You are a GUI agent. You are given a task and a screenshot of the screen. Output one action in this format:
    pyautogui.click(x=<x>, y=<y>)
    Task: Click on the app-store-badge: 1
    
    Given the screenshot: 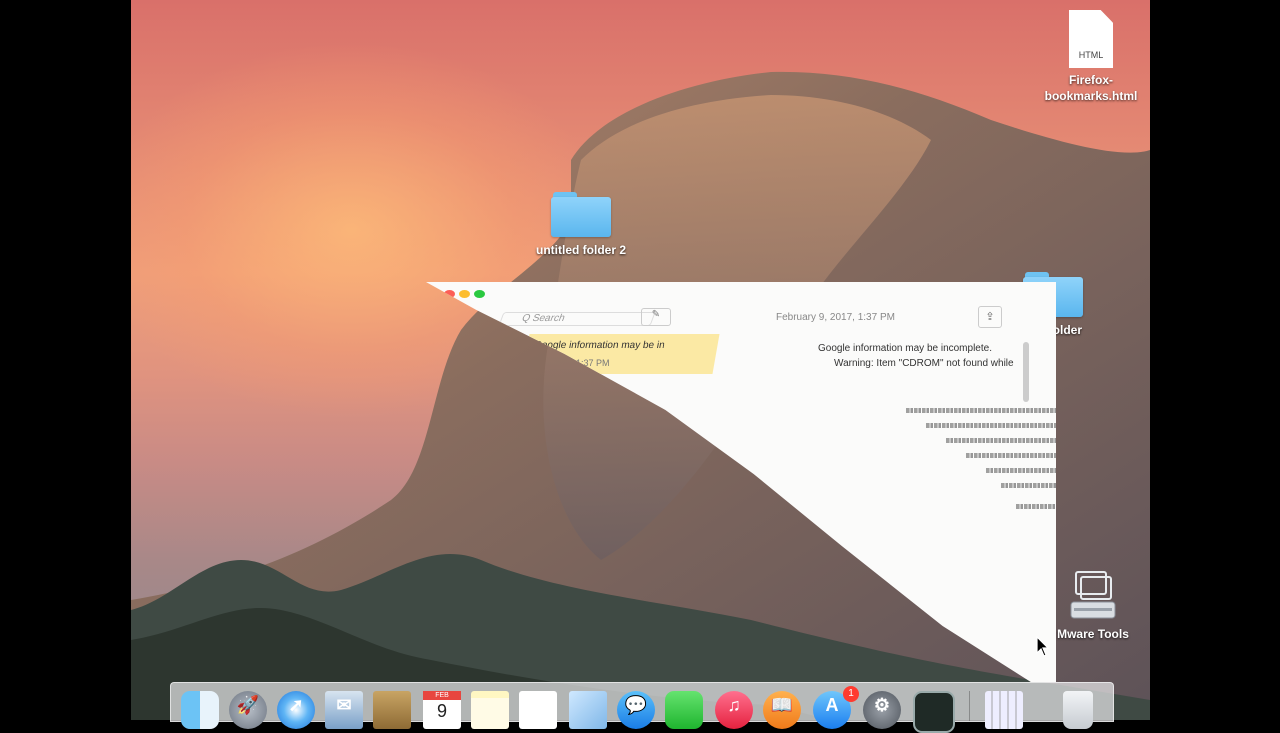 What is the action you would take?
    pyautogui.click(x=851, y=694)
    